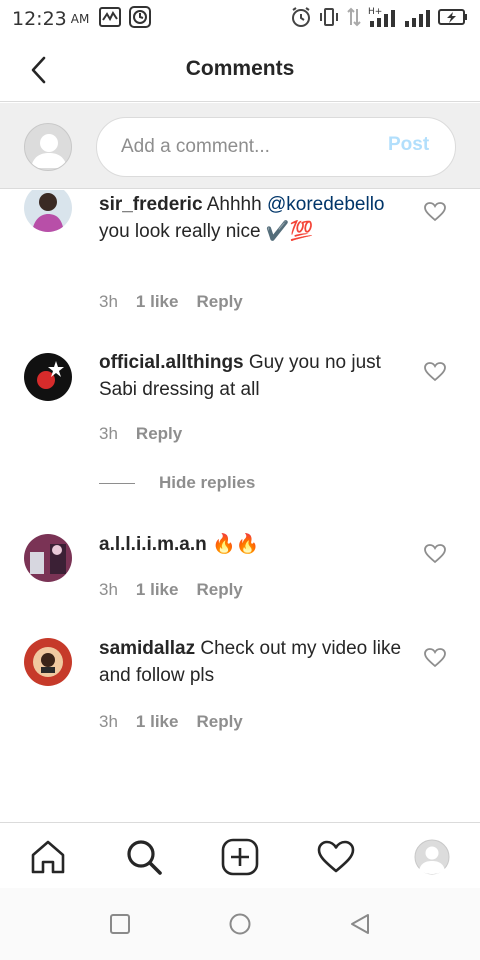 Image resolution: width=480 pixels, height=960 pixels. Describe the element at coordinates (80, 19) in the screenshot. I see `status-ampm: AM` at that location.